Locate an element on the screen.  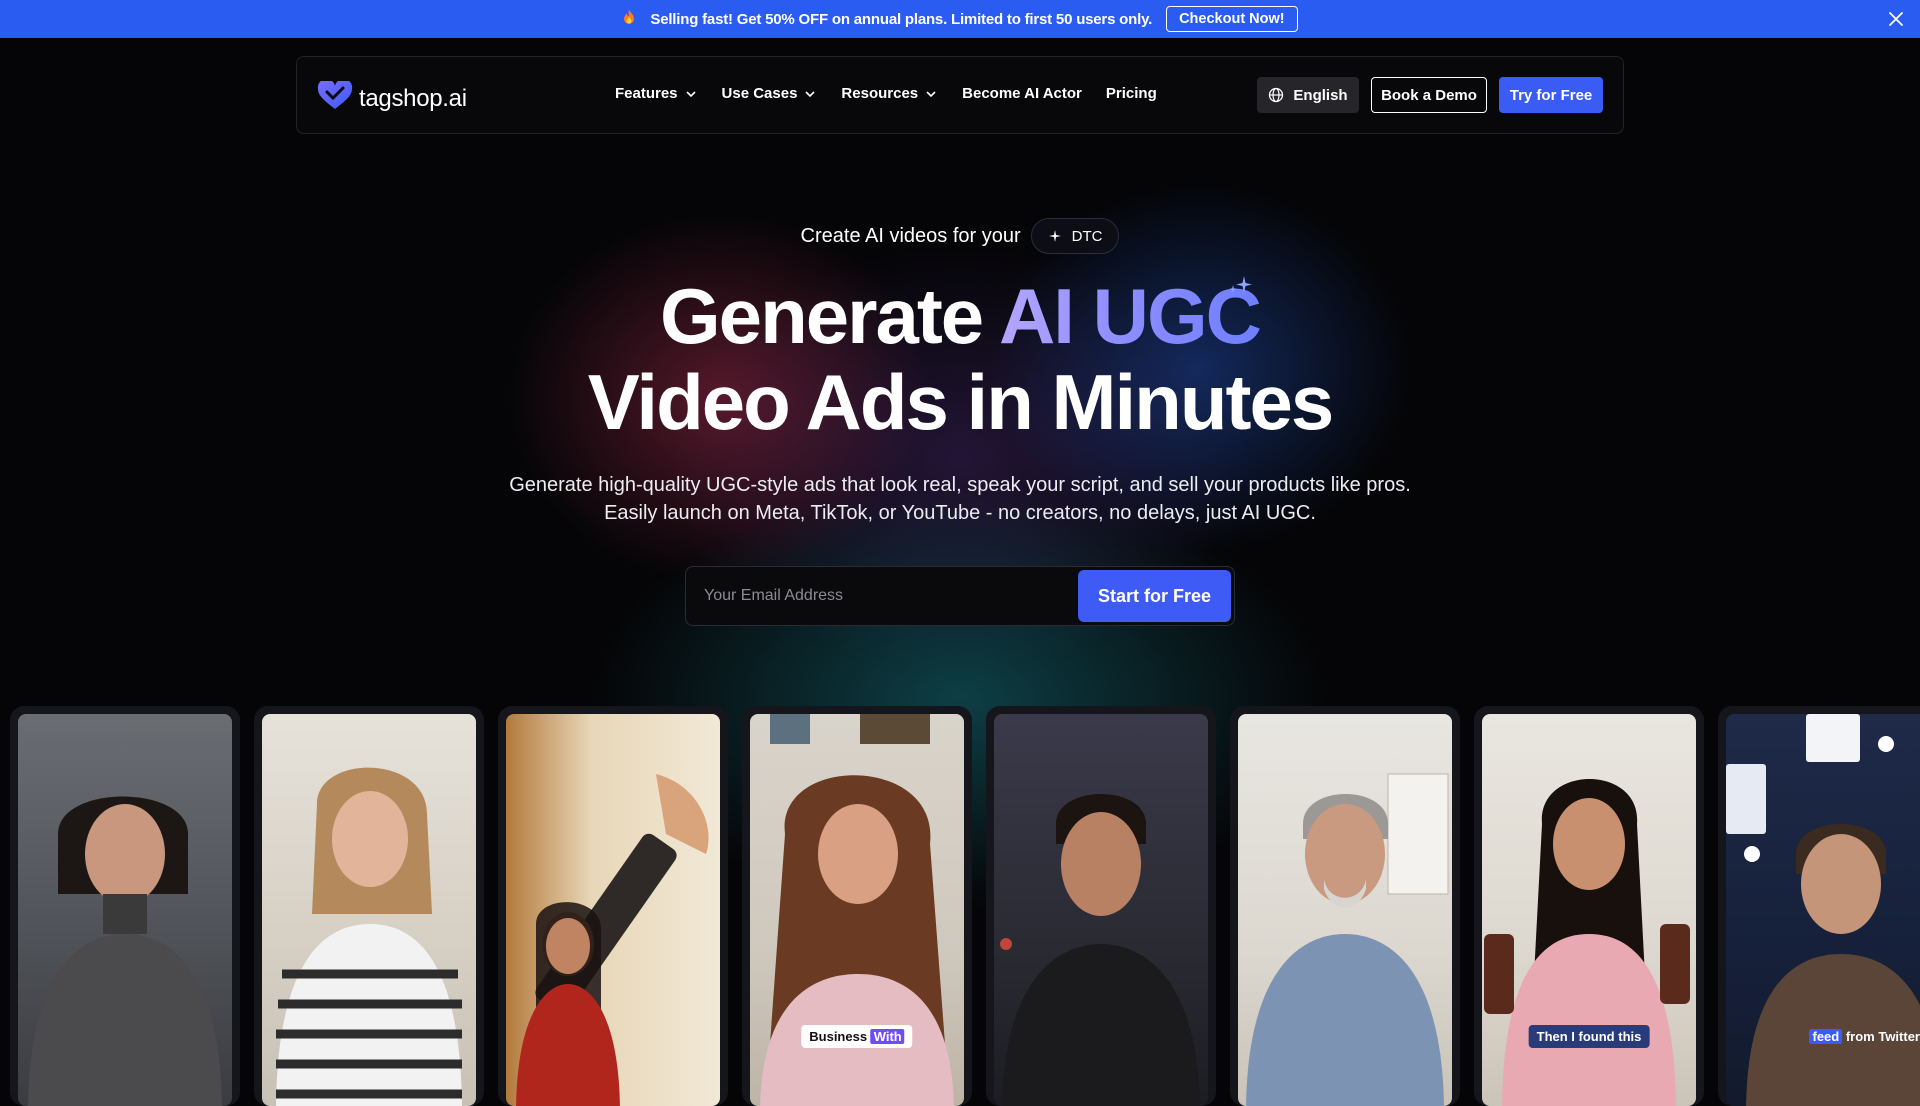
video-thumbnail: feed from Twitter is located at coordinates (1823, 910).